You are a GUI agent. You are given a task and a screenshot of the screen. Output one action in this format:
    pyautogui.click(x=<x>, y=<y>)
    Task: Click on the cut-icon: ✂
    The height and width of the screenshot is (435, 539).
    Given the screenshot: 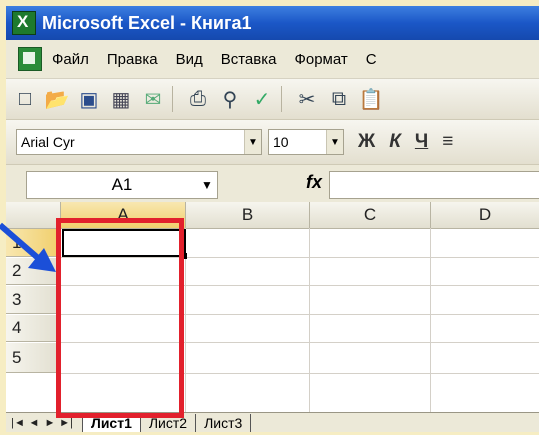 What is the action you would take?
    pyautogui.click(x=307, y=99)
    